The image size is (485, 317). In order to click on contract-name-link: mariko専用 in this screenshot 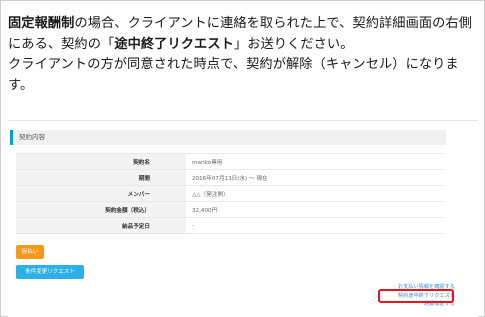, I will do `click(315, 161)`.